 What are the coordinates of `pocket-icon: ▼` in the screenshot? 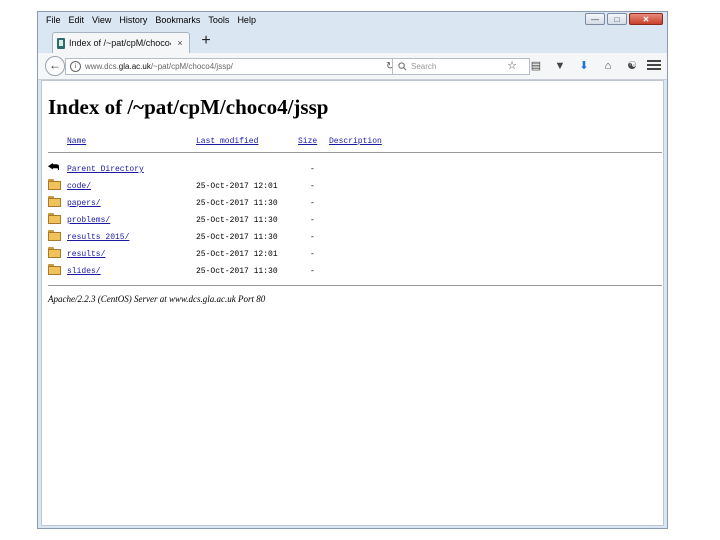 It's located at (560, 66).